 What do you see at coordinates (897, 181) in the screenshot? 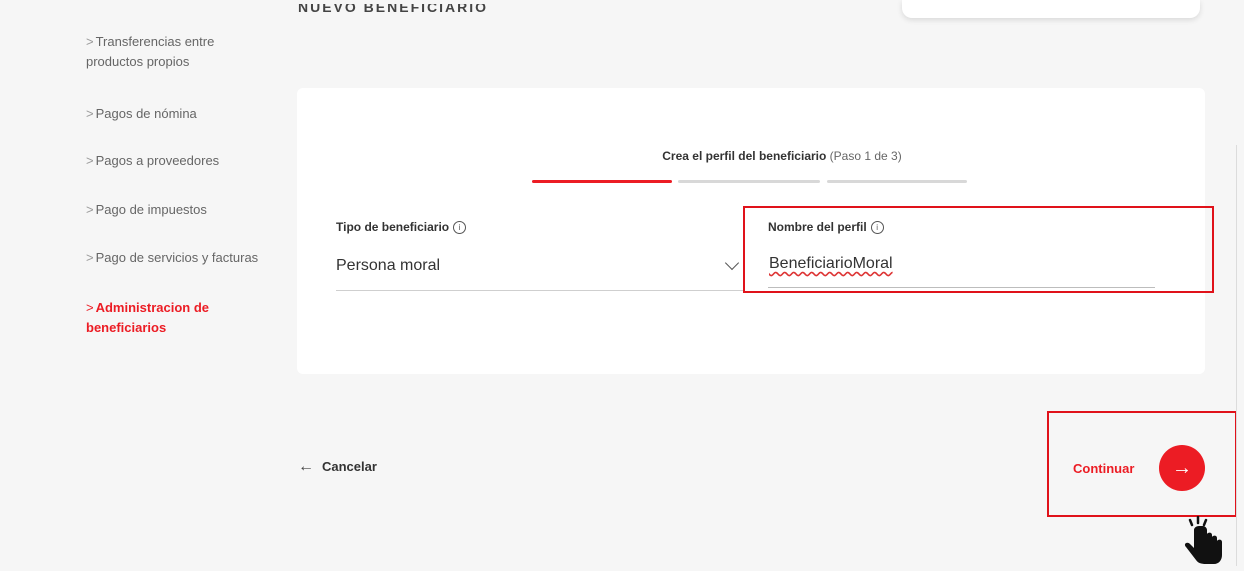
I see `step-3-indicator` at bounding box center [897, 181].